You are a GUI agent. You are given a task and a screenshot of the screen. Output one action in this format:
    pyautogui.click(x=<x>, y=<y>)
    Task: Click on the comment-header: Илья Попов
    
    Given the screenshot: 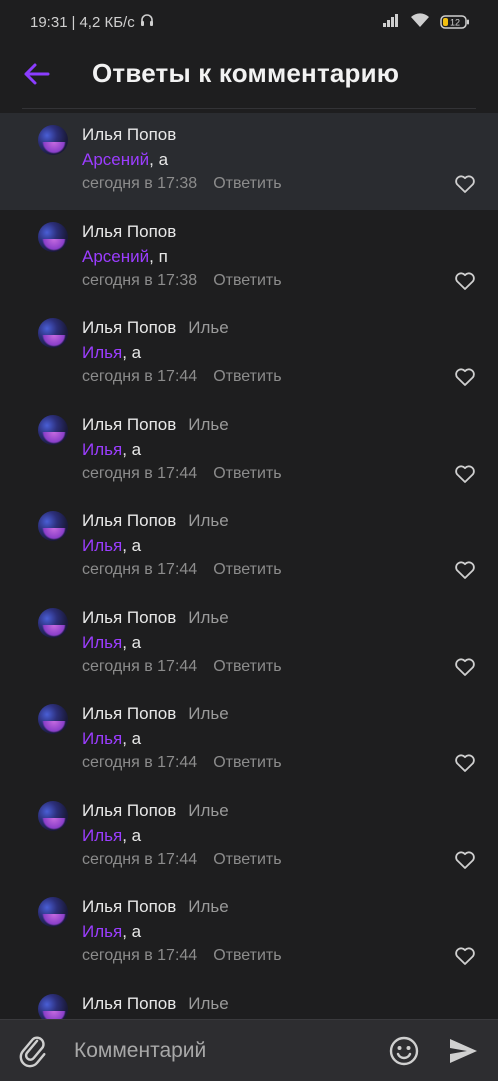 What is the action you would take?
    pyautogui.click(x=135, y=135)
    